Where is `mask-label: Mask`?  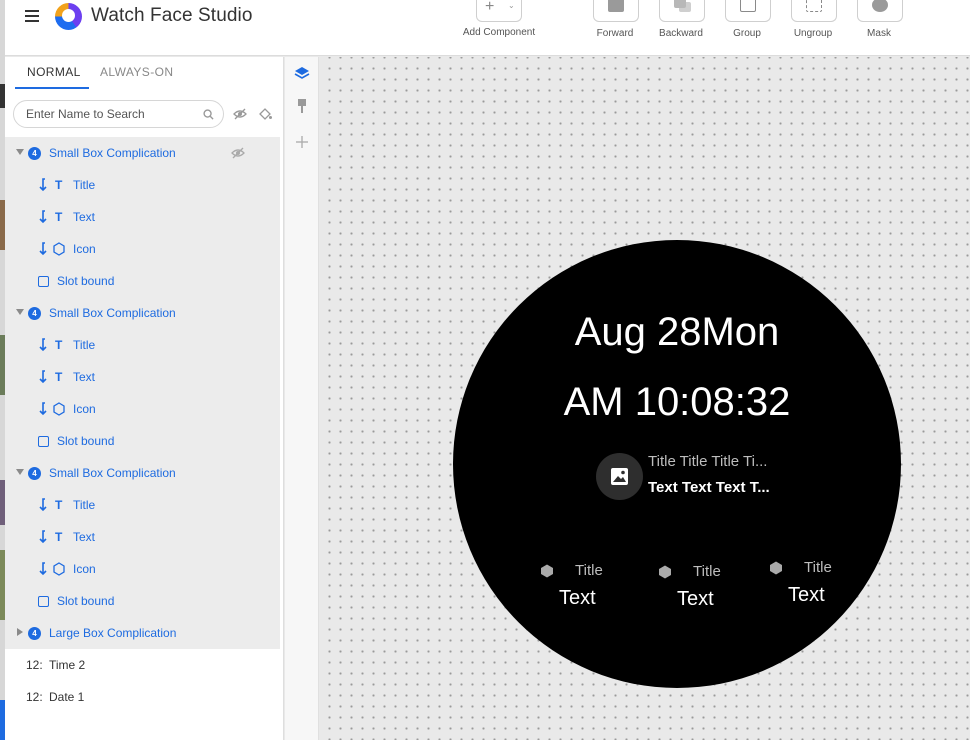
mask-label: Mask is located at coordinates (879, 33).